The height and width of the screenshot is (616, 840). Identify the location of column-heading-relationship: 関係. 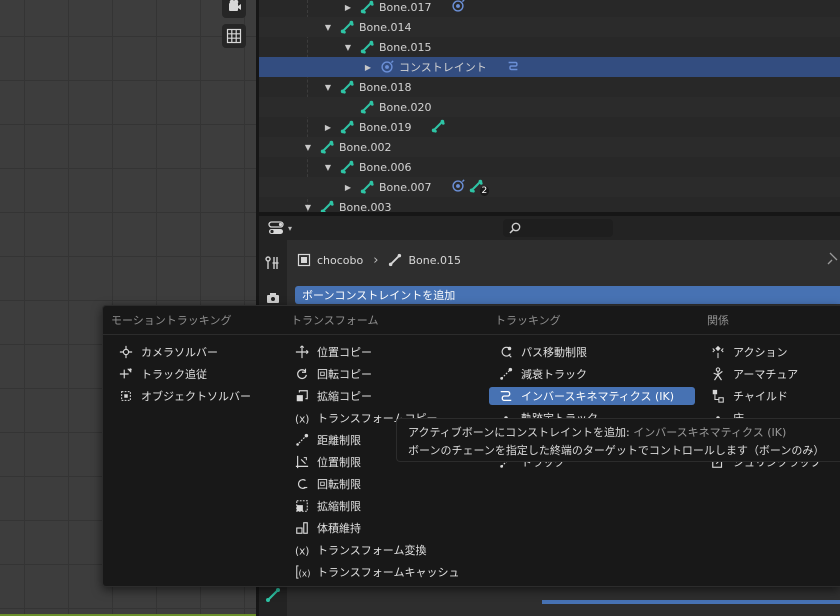
(718, 320).